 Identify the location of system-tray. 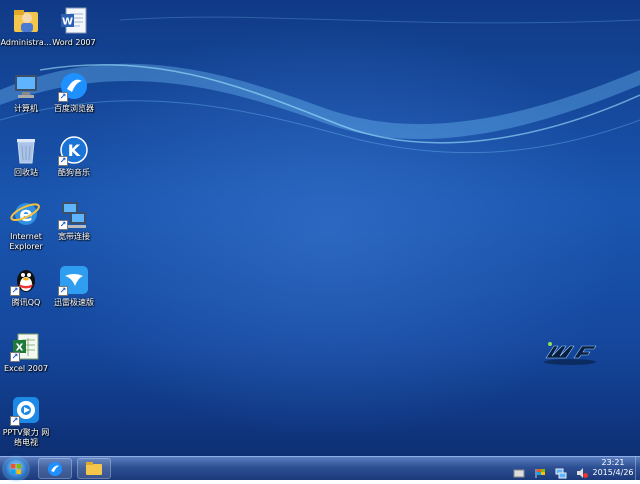
(548, 470).